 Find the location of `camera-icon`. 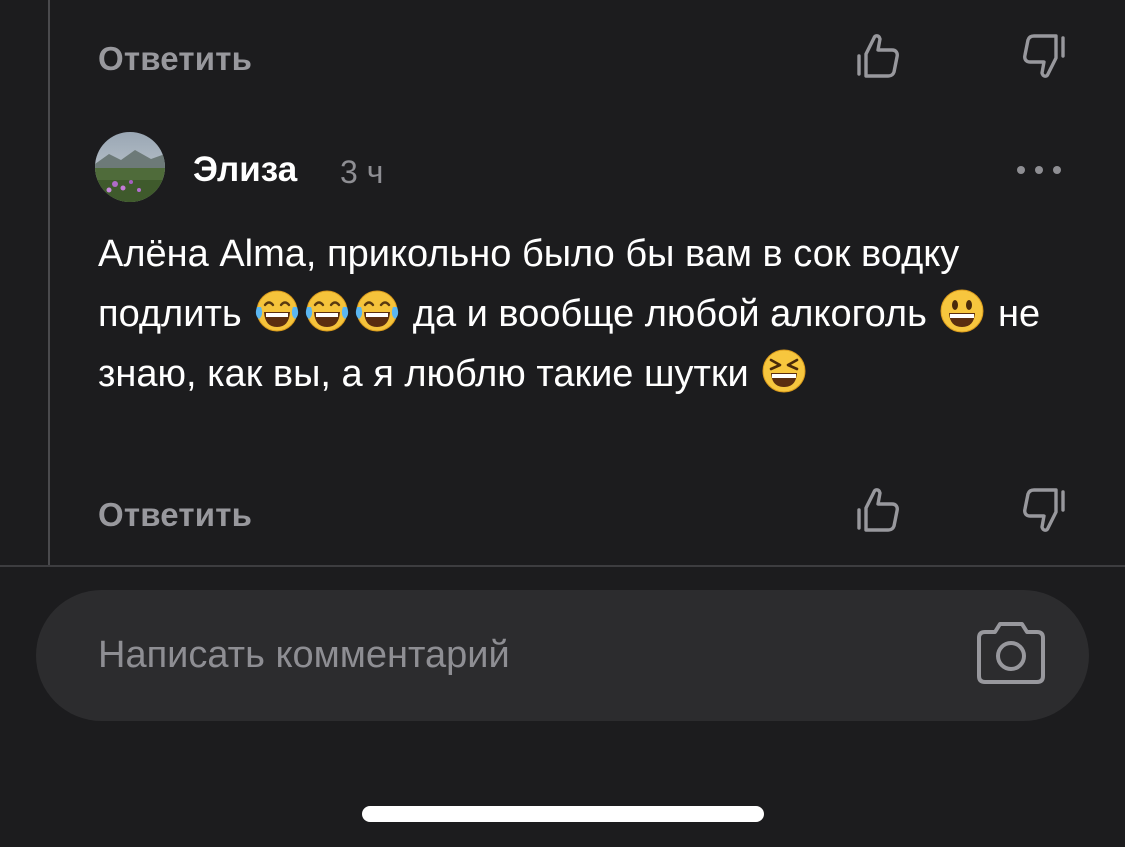

camera-icon is located at coordinates (1011, 654).